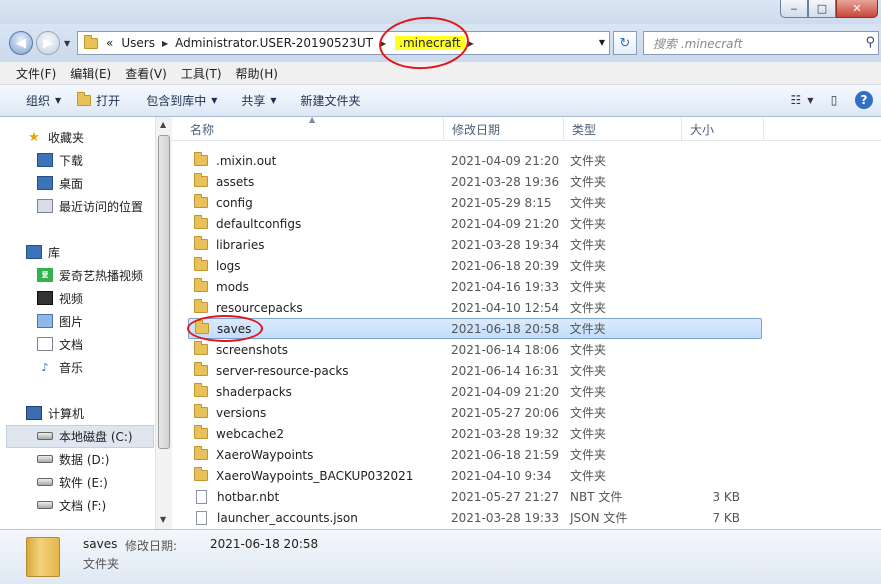 This screenshot has width=881, height=584. Describe the element at coordinates (761, 43) in the screenshot. I see `search-input: 搜索 .minecraft ⚲` at that location.